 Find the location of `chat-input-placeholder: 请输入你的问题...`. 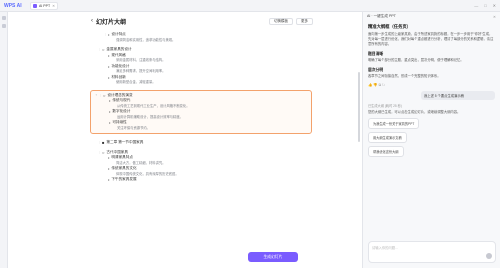

chat-input-placeholder: 请输入你的问题... is located at coordinates (385, 248).